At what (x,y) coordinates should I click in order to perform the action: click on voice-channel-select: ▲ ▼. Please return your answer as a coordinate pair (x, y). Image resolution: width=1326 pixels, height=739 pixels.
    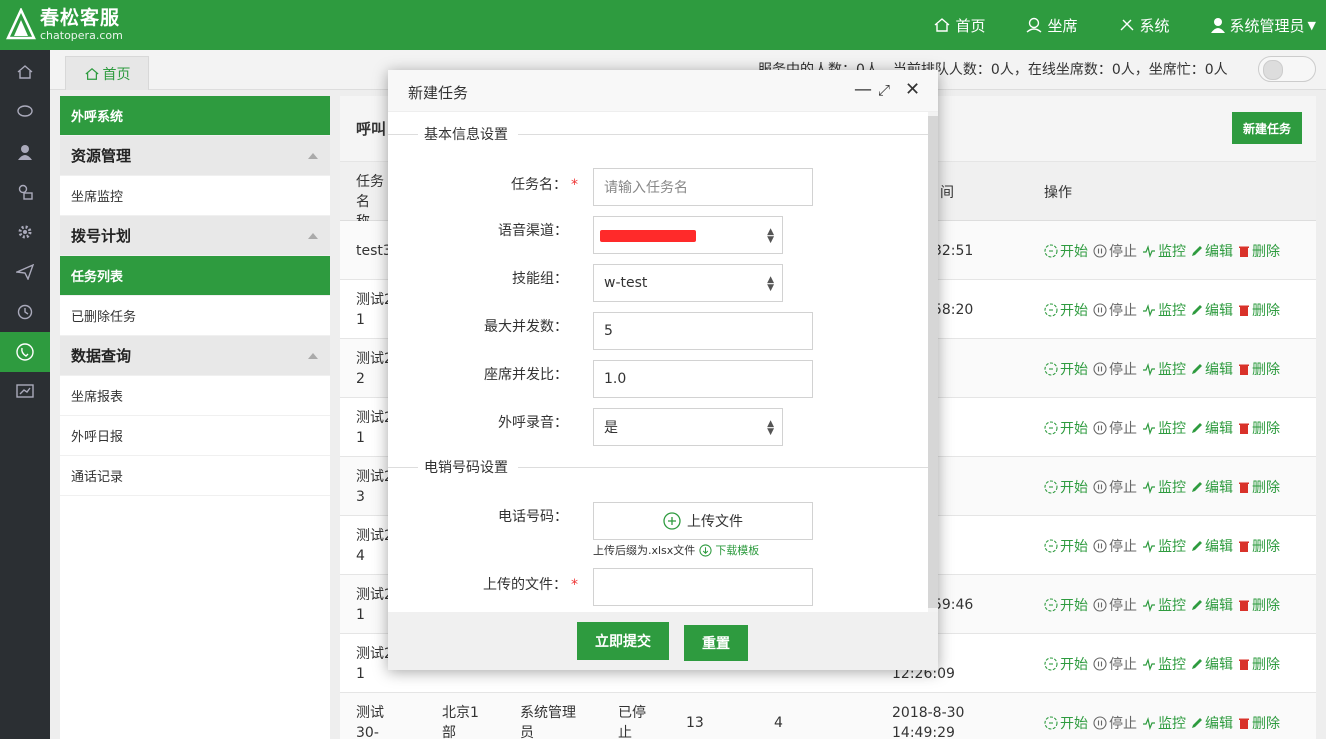
    Looking at the image, I should click on (688, 235).